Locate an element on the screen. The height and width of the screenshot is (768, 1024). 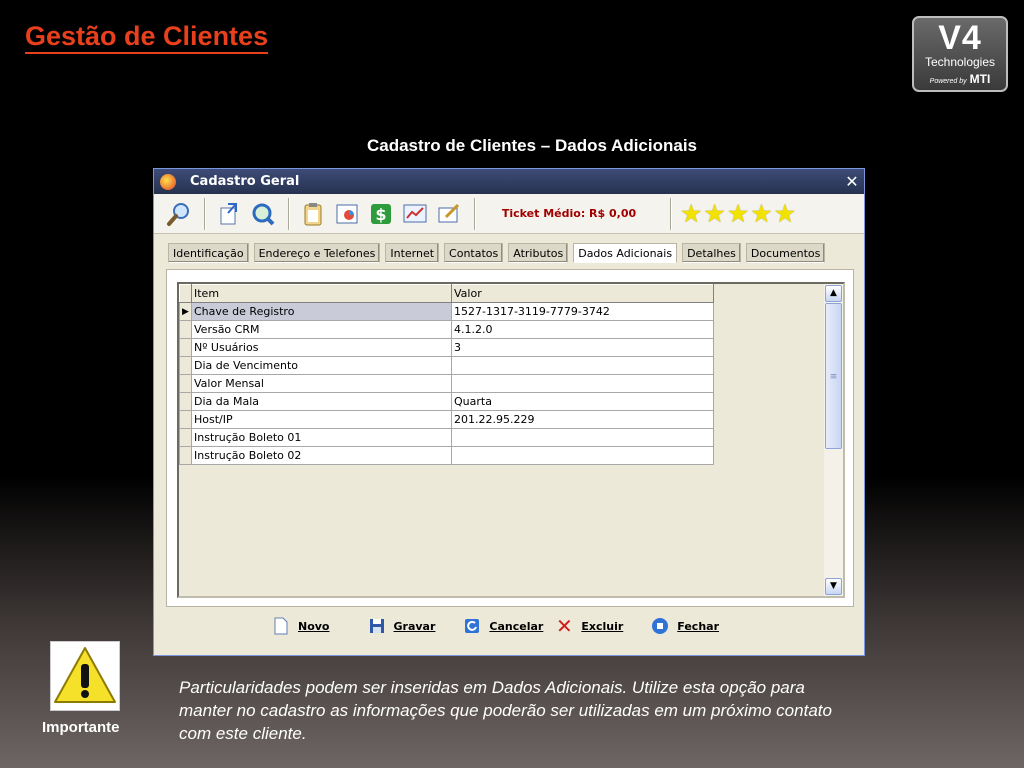
cell-valor: 201.22.95.229 is located at coordinates (582, 419).